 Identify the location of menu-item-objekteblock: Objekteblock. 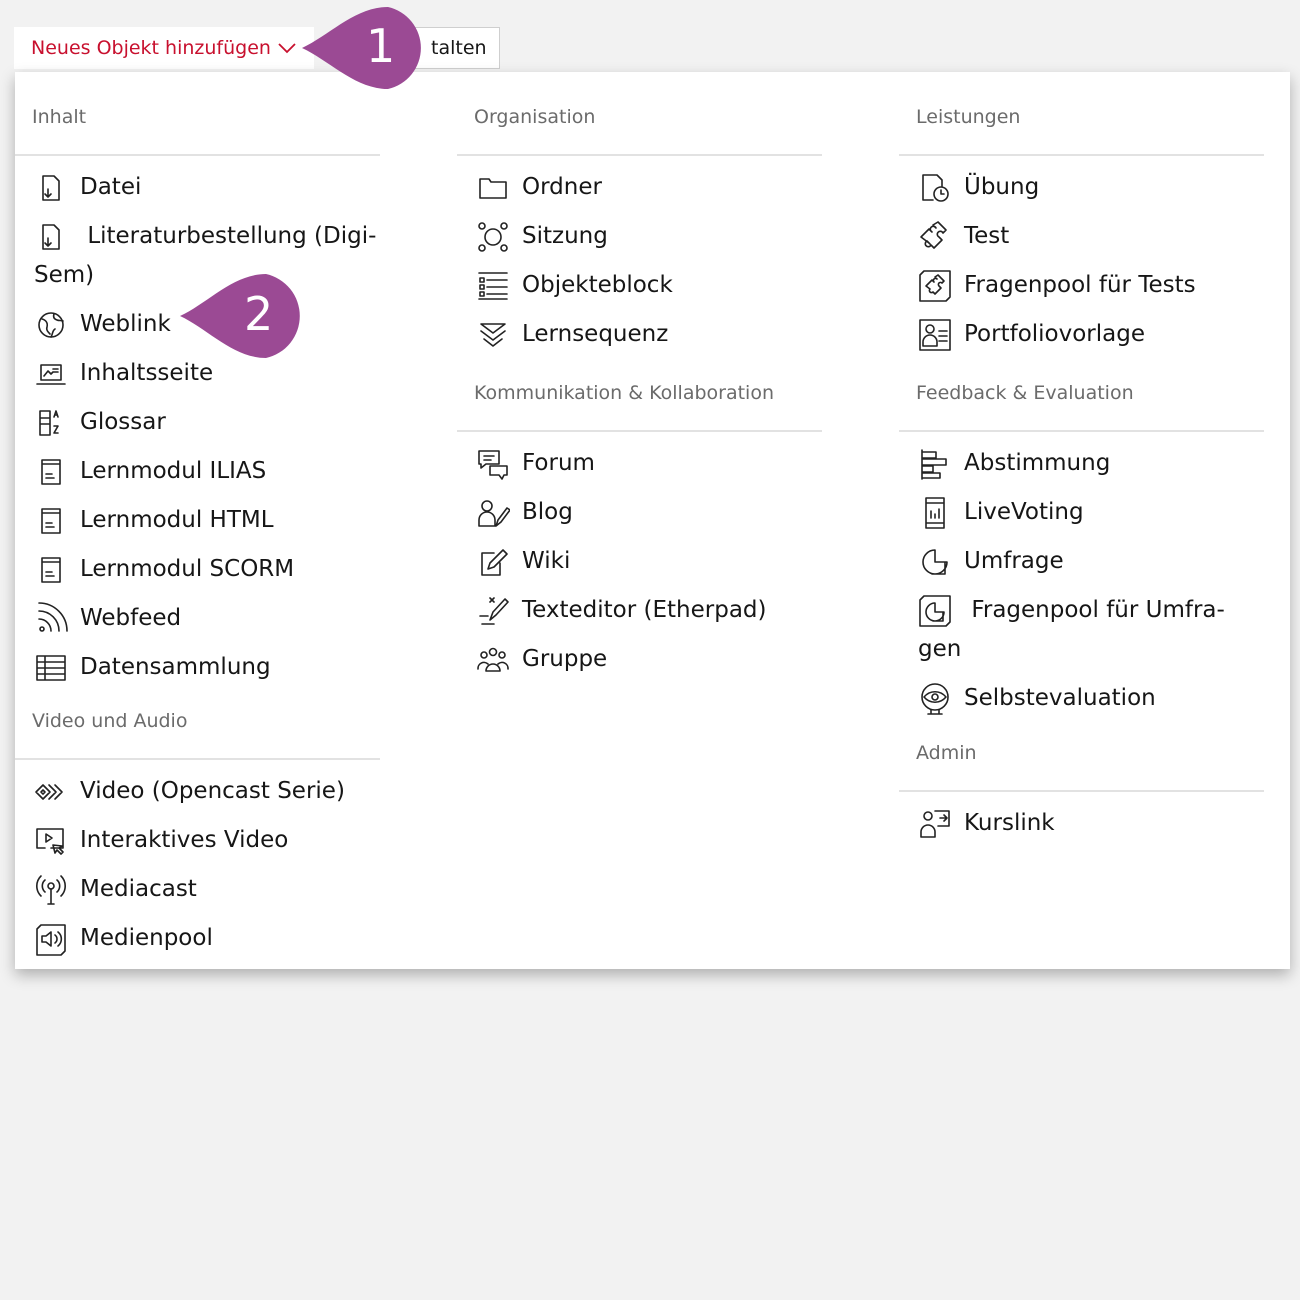
(639, 290).